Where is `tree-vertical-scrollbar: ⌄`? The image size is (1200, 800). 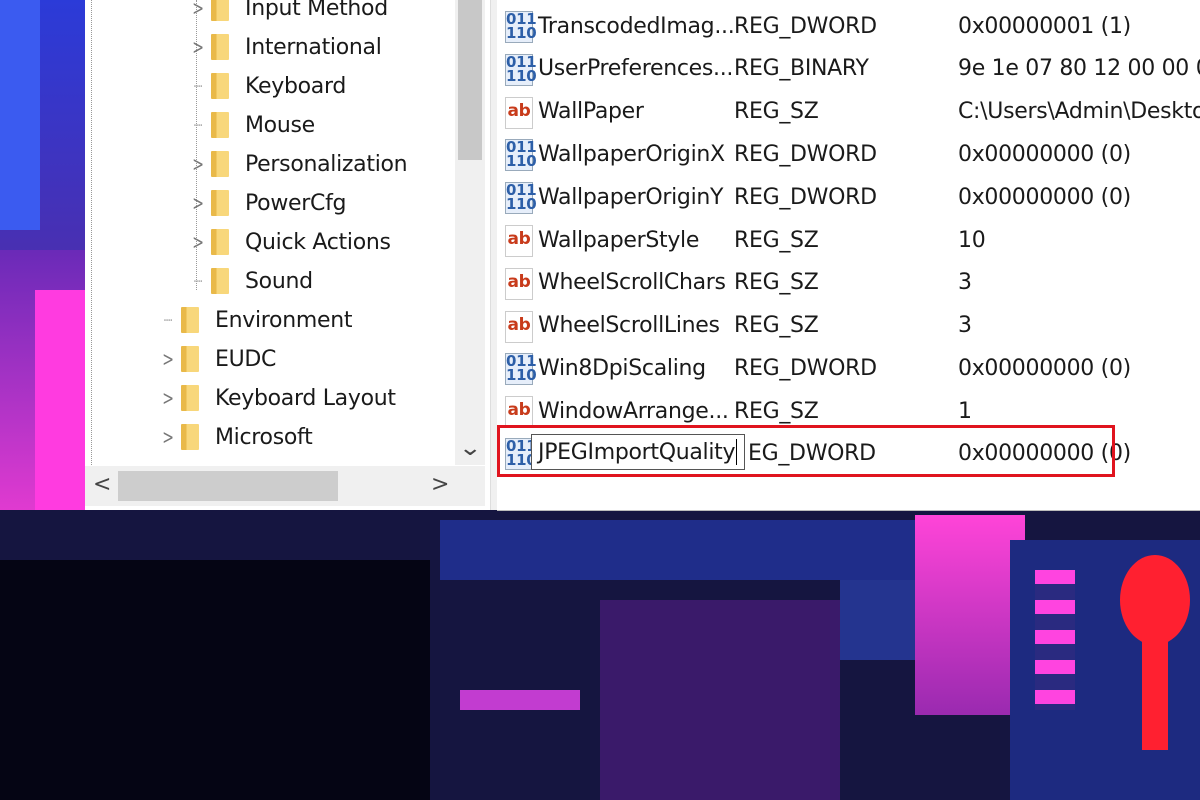 tree-vertical-scrollbar: ⌄ is located at coordinates (470, 232).